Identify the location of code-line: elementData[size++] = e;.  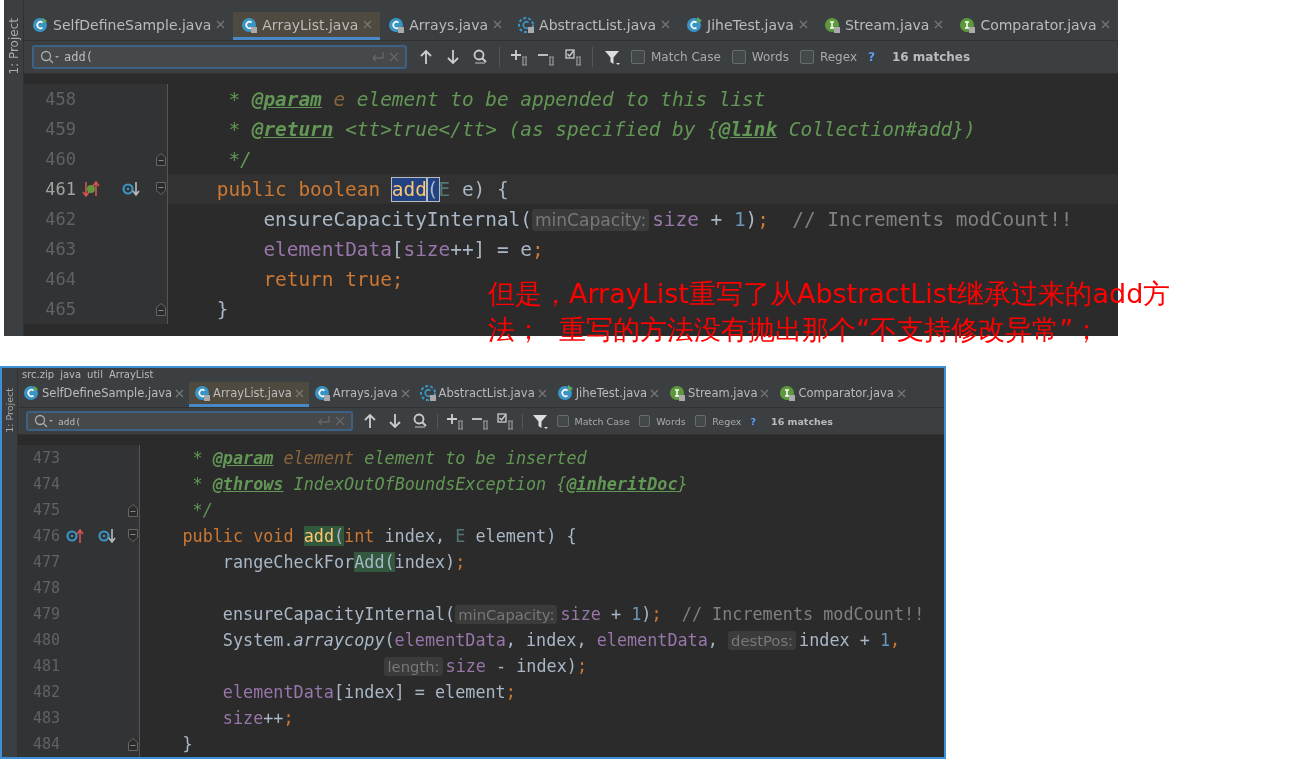
(403, 249).